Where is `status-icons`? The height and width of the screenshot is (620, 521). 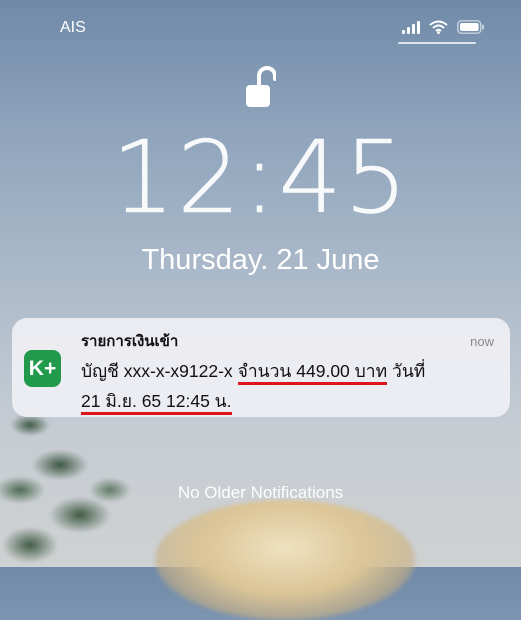 status-icons is located at coordinates (443, 27).